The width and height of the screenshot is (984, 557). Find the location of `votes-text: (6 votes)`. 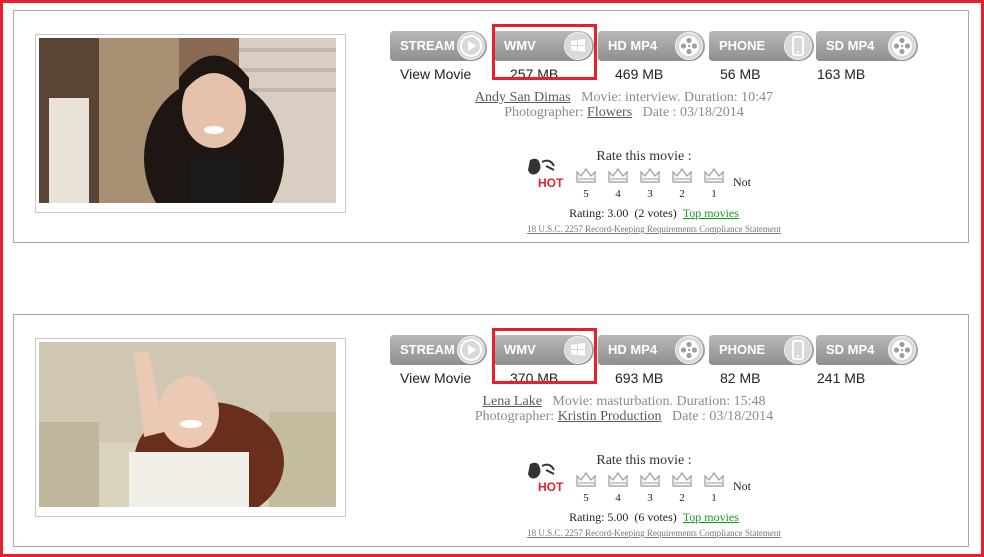

votes-text: (6 votes) is located at coordinates (655, 517).